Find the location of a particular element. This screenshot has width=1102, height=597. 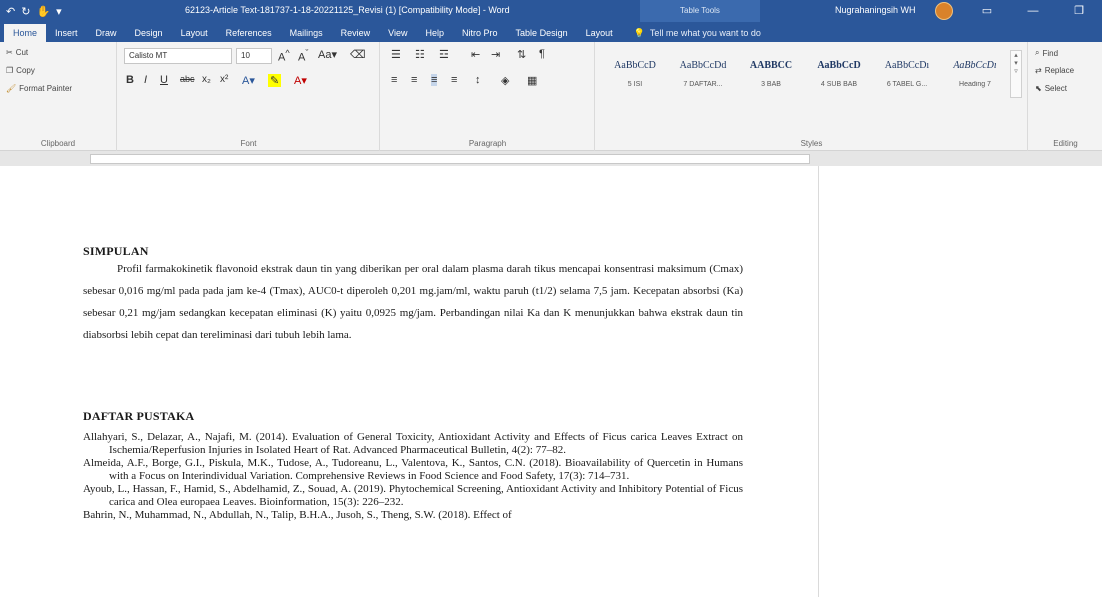

sort-icon: ⇅ is located at coordinates (521, 54).